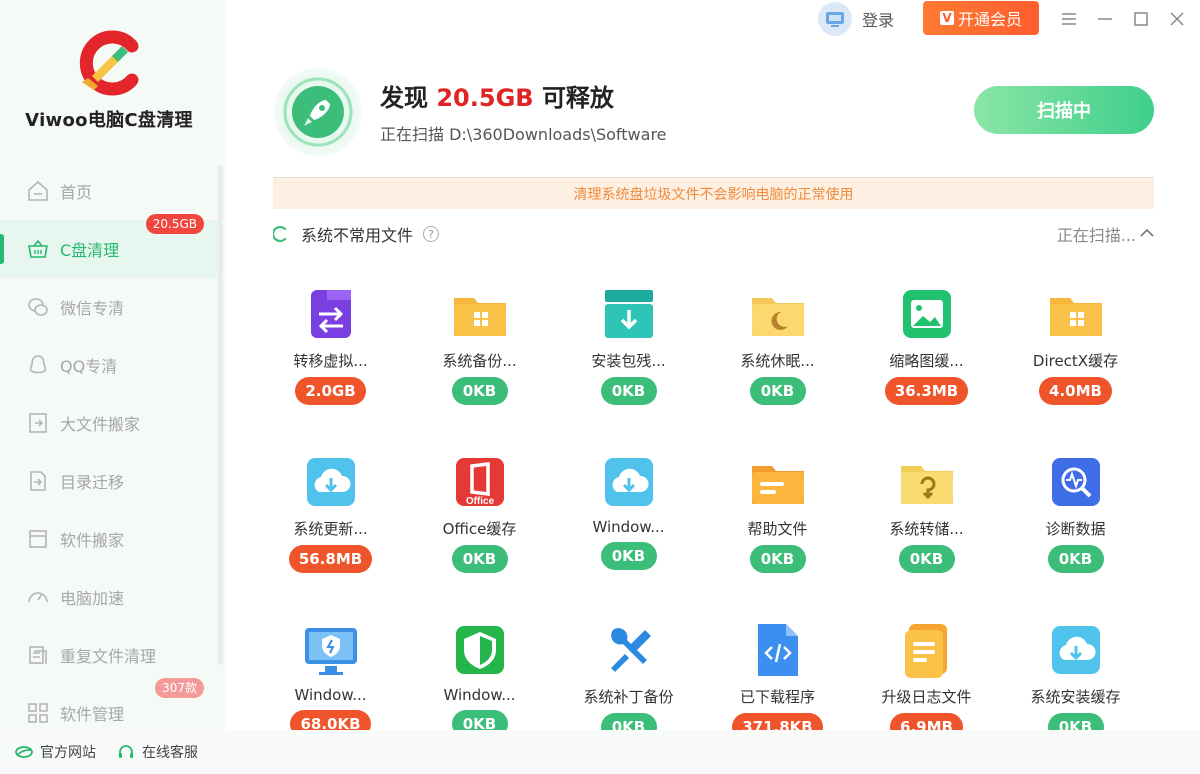 This screenshot has height=774, width=1200. Describe the element at coordinates (92, 482) in the screenshot. I see `nav-item-label: 目录迁移` at that location.